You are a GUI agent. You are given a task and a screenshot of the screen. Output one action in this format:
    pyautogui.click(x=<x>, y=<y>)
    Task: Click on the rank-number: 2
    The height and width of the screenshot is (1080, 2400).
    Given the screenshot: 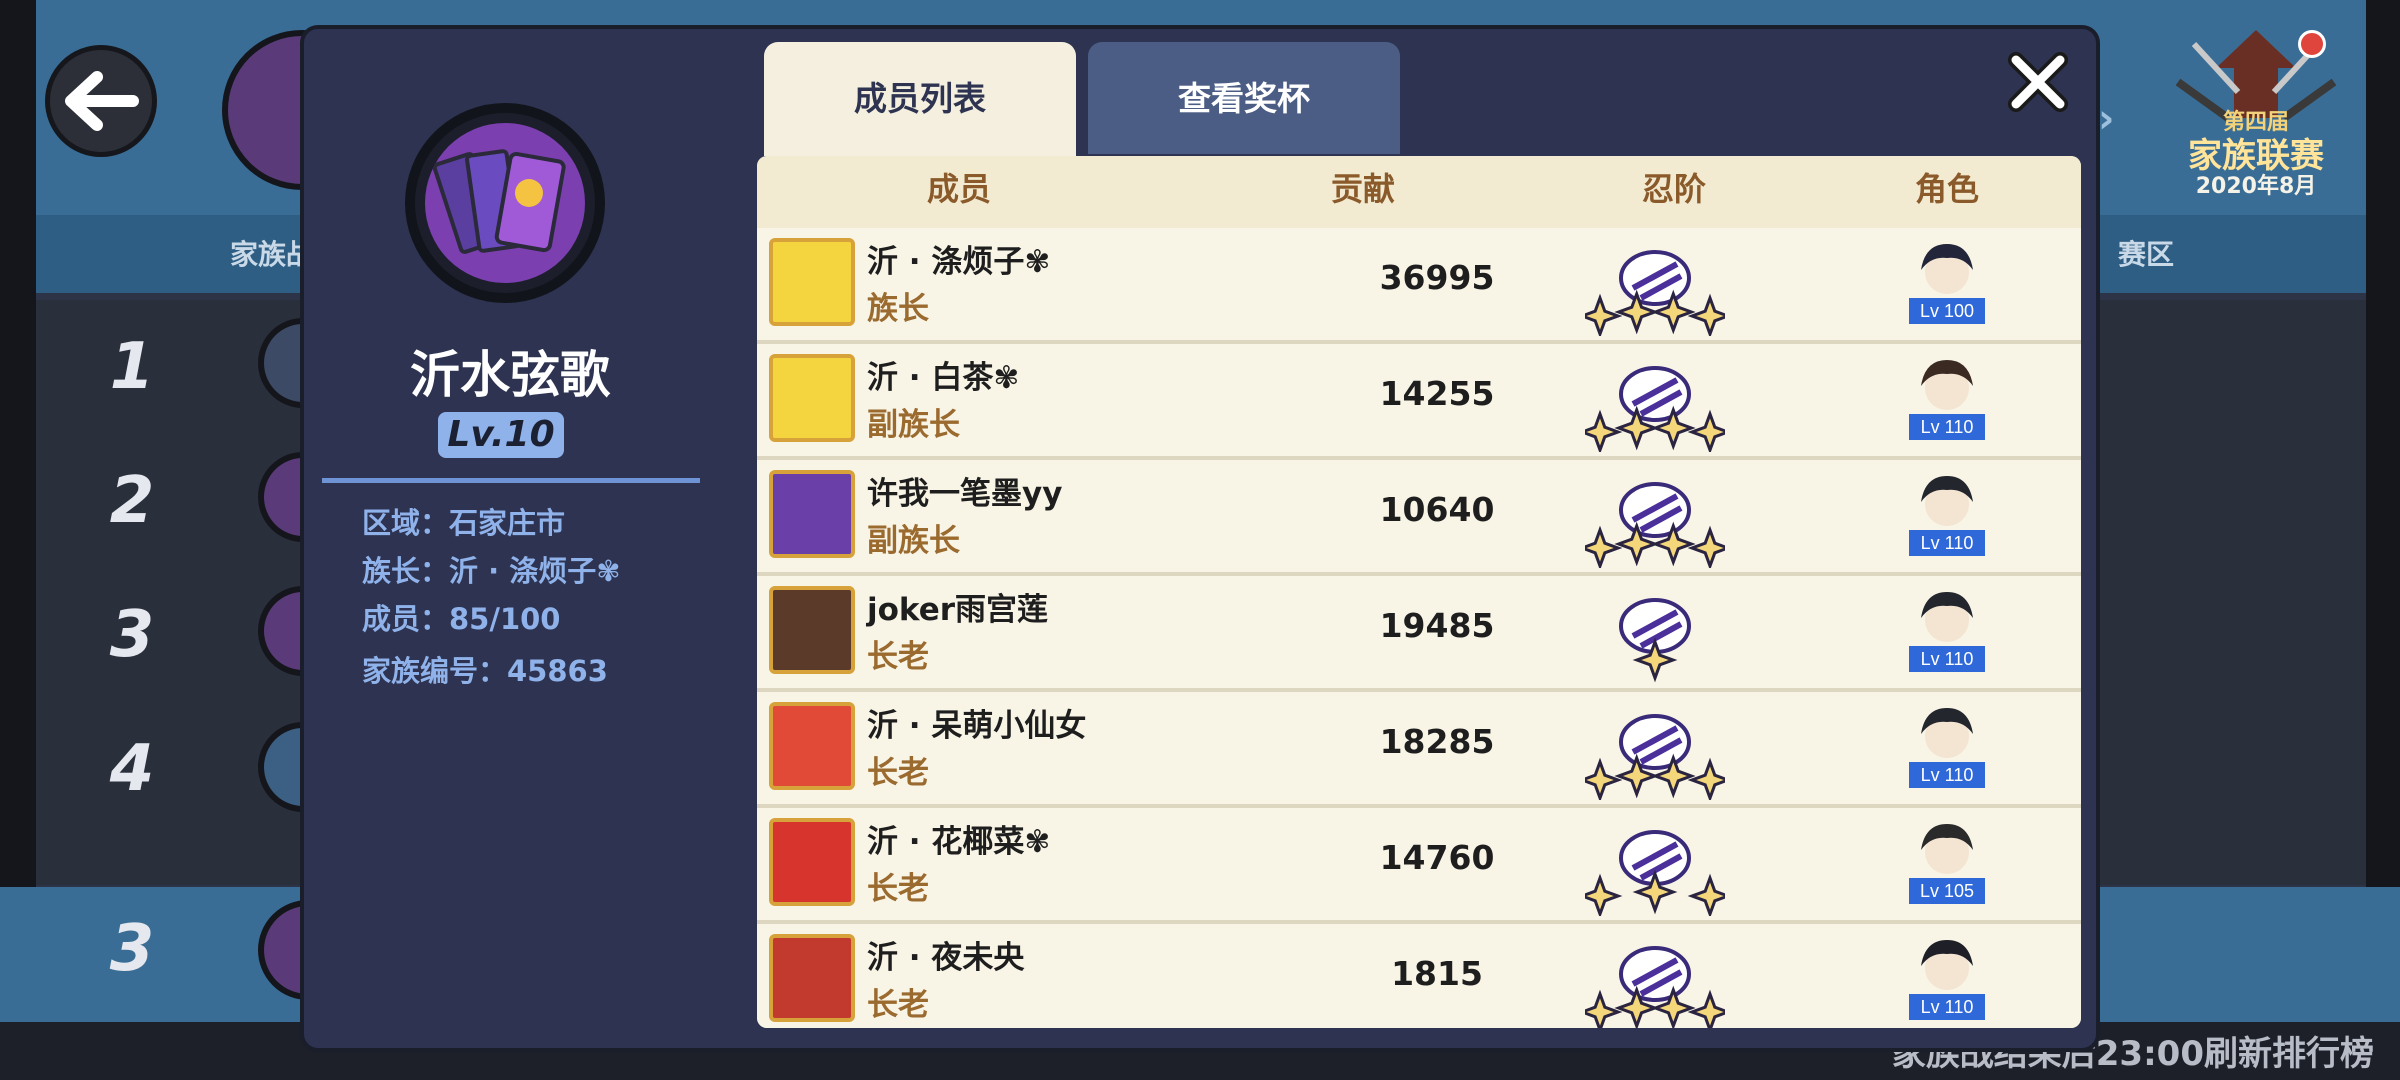 What is the action you would take?
    pyautogui.click(x=132, y=501)
    